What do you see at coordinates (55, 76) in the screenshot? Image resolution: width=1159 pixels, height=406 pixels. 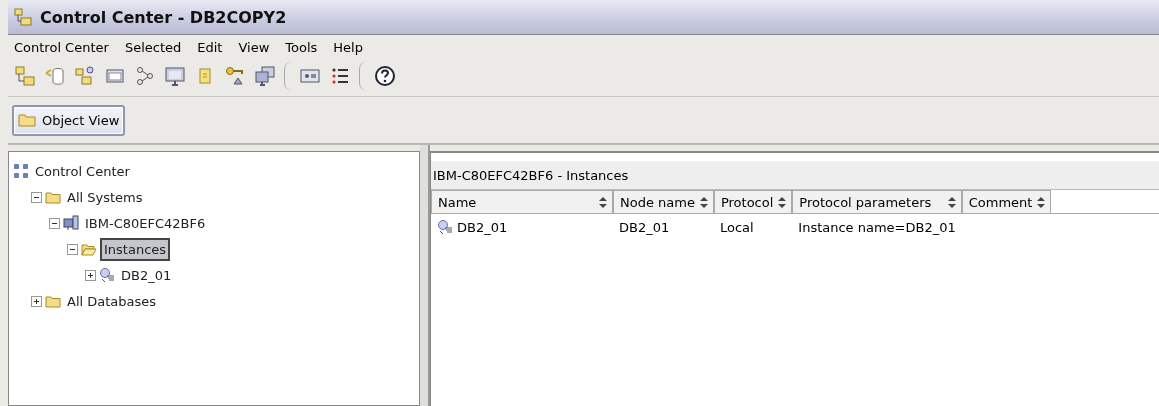 I see `cylinder-icon` at bounding box center [55, 76].